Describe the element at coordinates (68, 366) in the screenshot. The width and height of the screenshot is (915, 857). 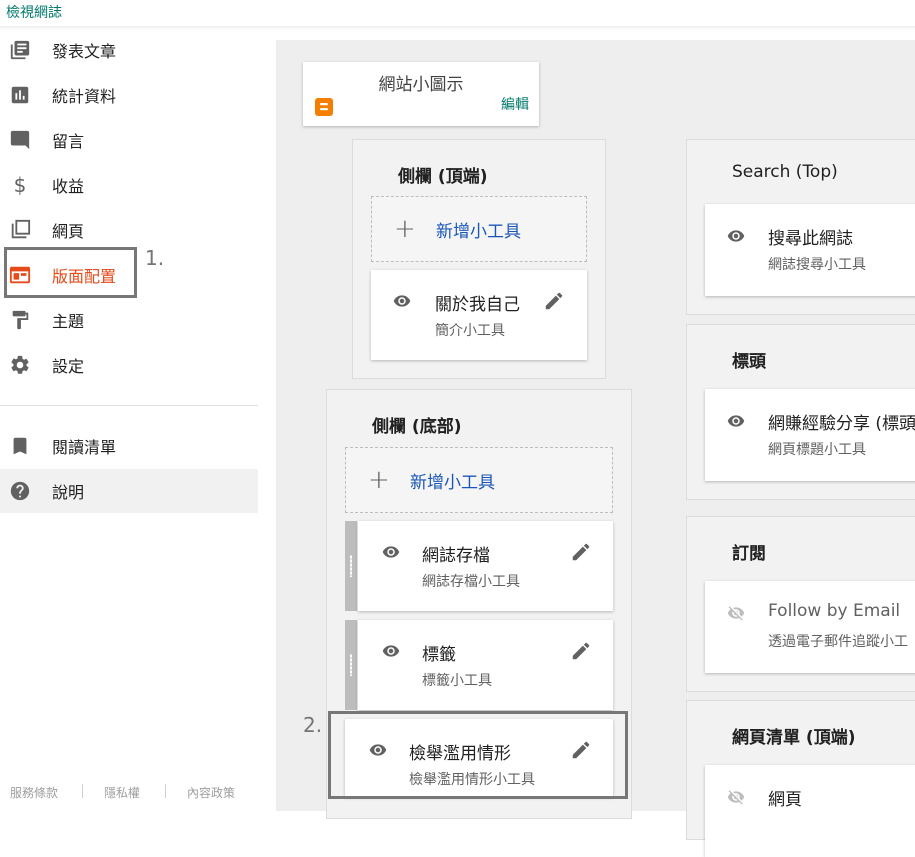
I see `sidebar-item-label: 設定` at that location.